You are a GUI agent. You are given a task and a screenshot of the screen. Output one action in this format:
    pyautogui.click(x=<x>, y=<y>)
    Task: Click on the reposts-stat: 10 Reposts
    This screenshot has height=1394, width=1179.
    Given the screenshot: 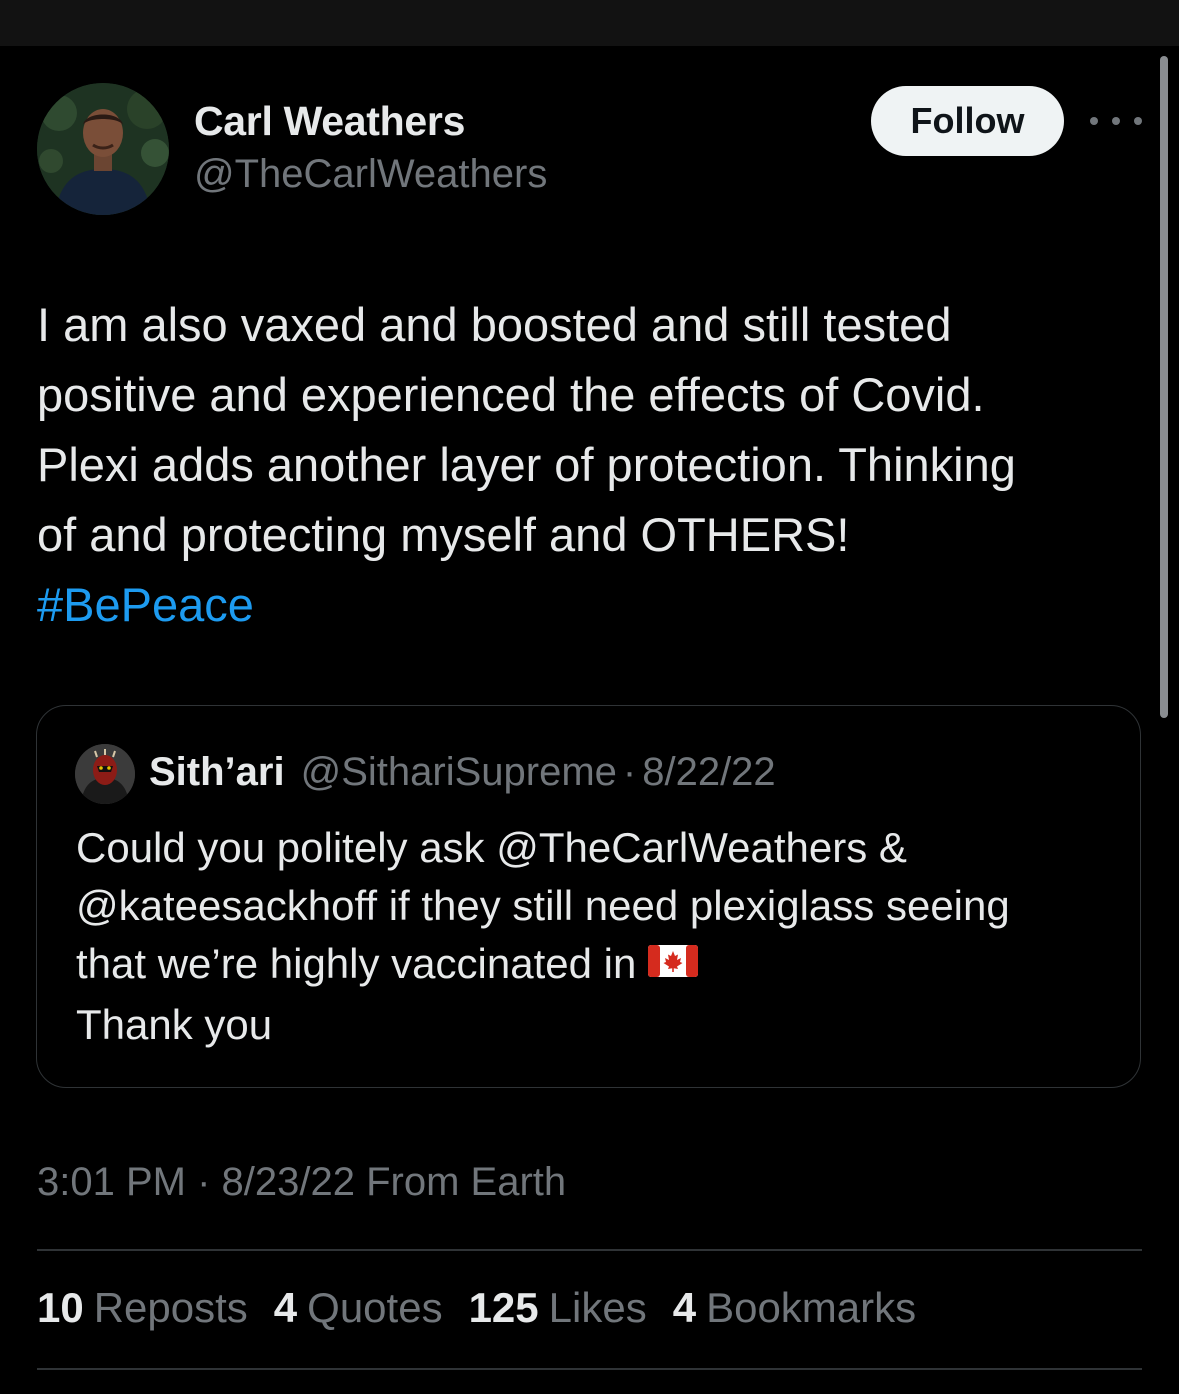 What is the action you would take?
    pyautogui.click(x=142, y=1308)
    